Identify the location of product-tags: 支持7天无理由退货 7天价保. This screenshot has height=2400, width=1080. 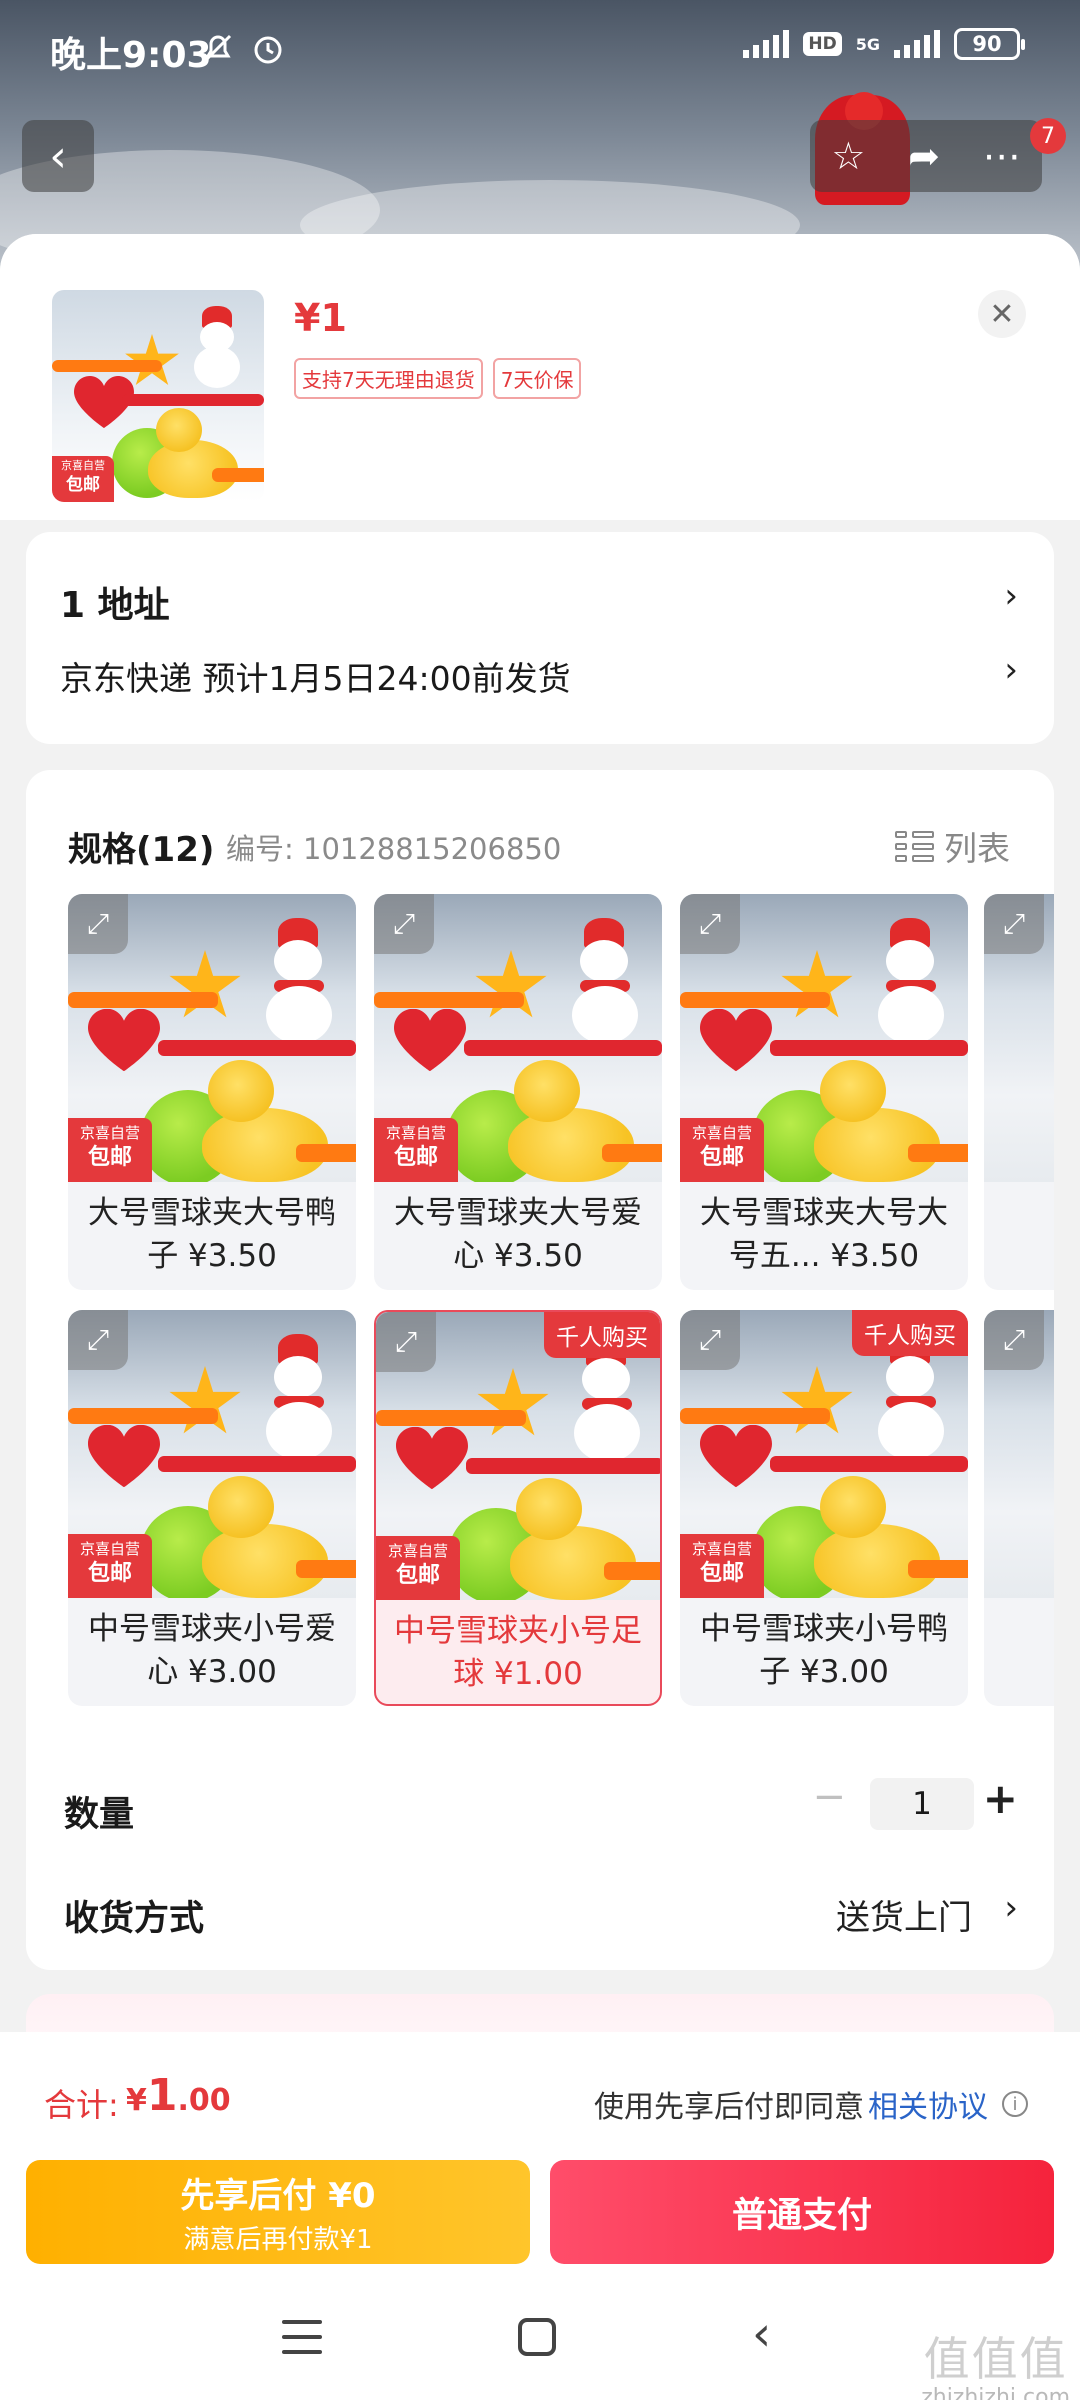
(438, 378).